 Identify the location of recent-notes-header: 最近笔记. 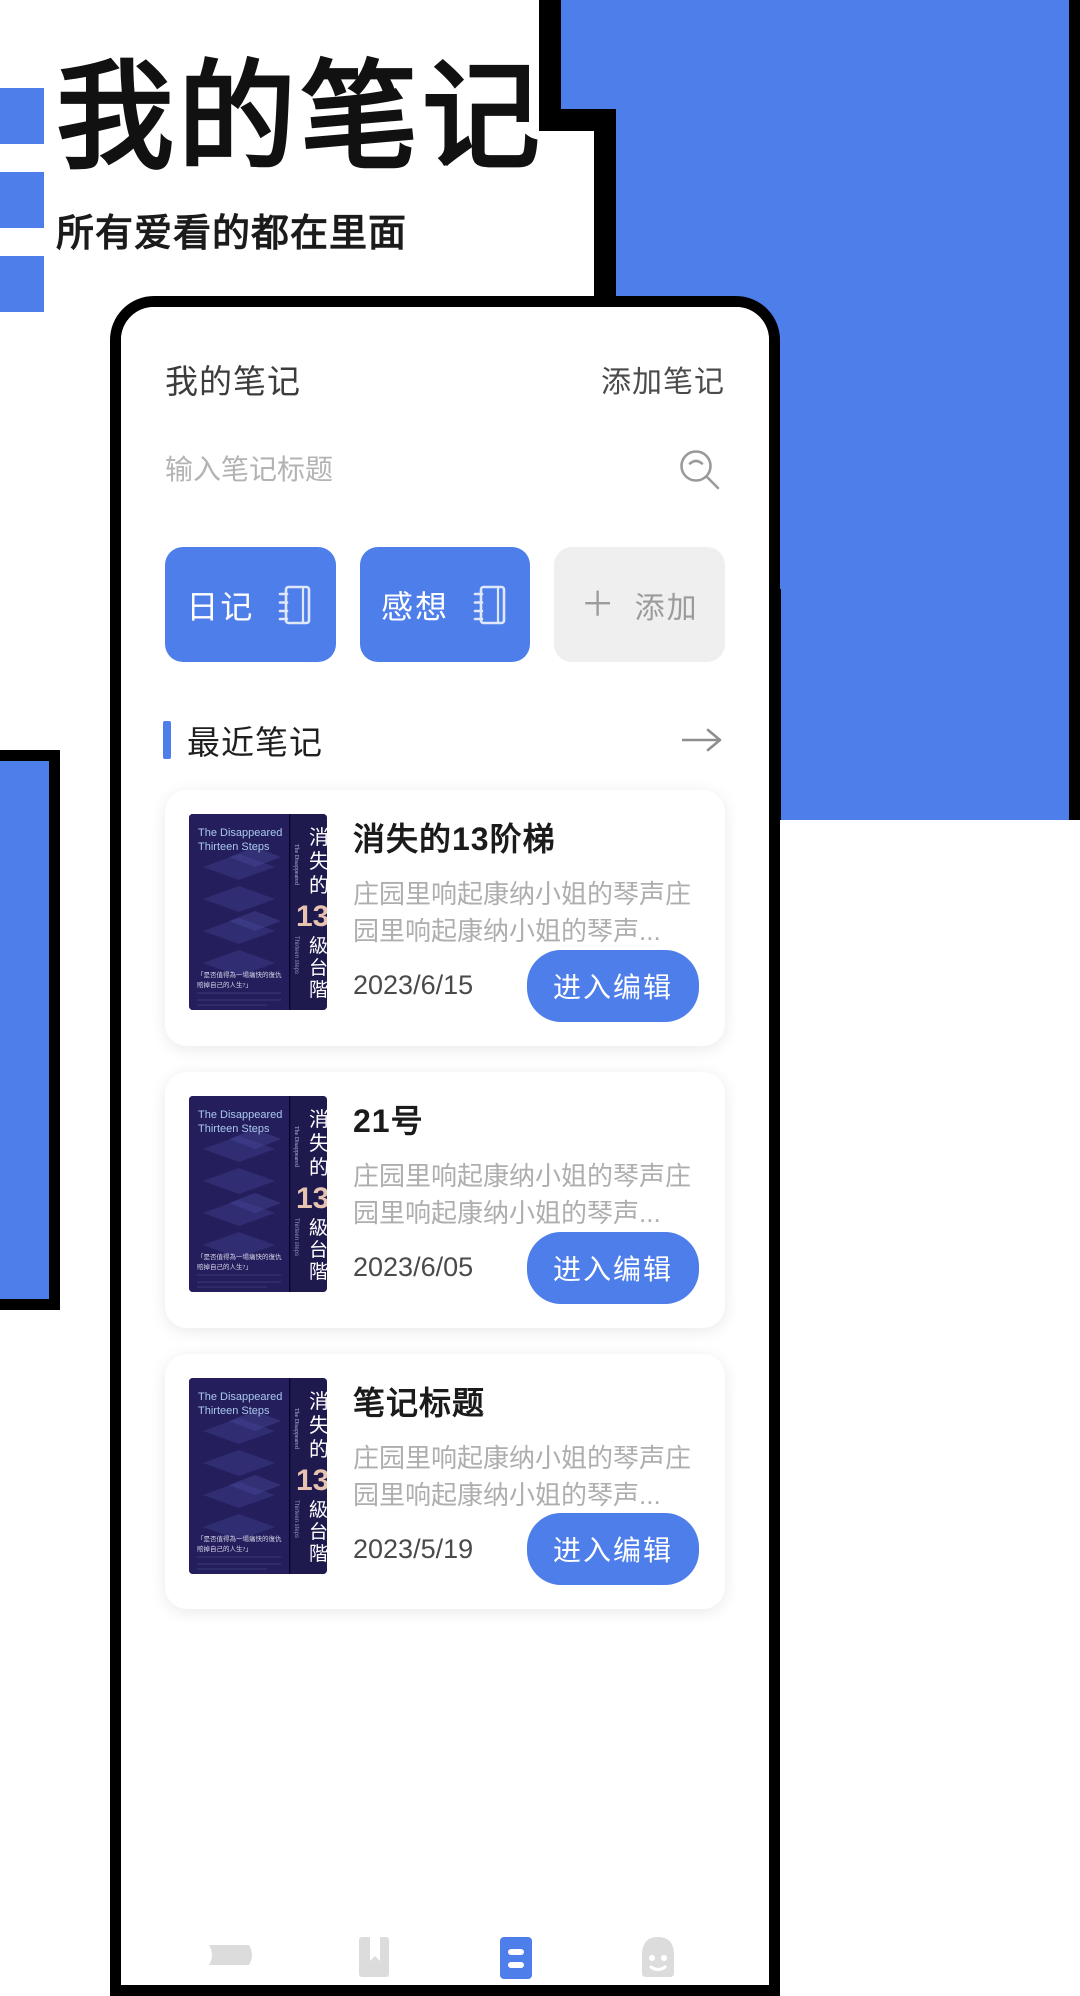
(445, 713).